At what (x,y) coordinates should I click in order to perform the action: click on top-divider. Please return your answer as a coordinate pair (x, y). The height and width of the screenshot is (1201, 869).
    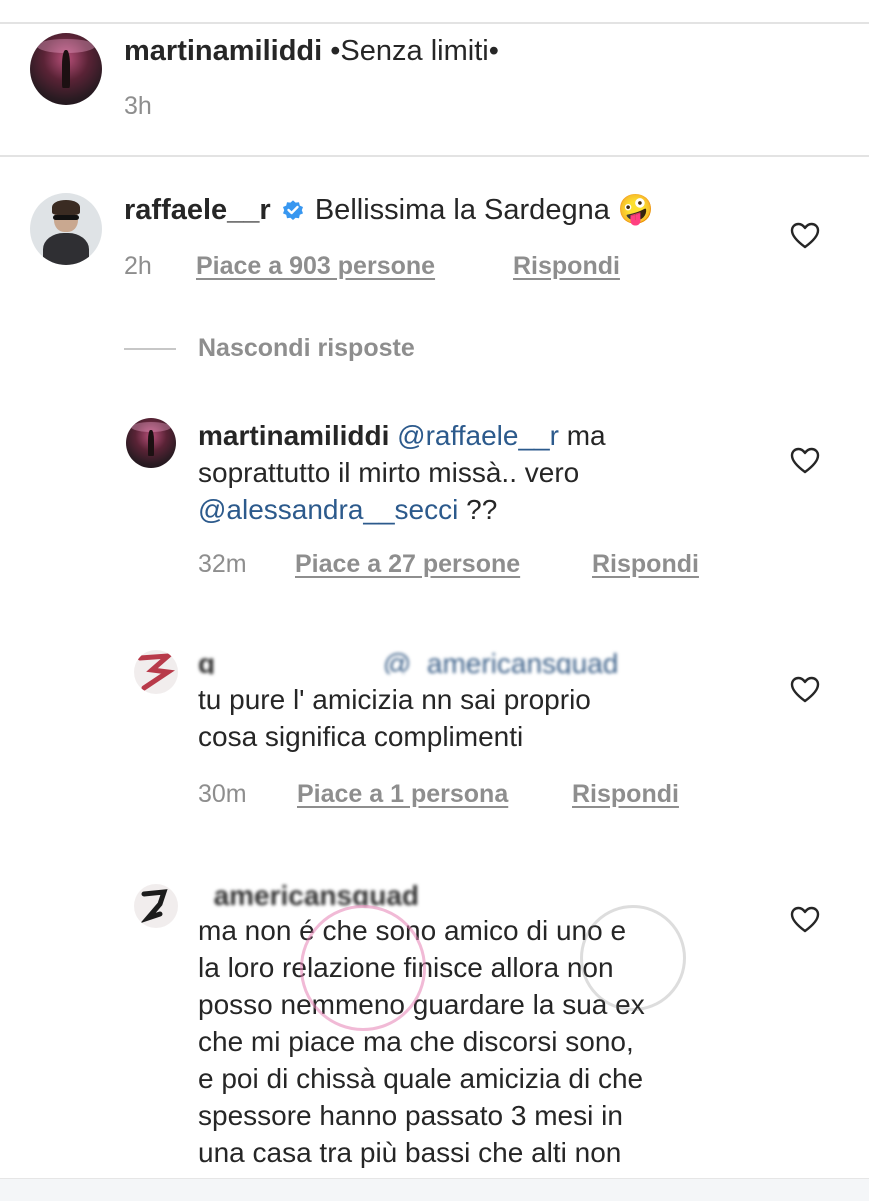
    Looking at the image, I should click on (434, 23).